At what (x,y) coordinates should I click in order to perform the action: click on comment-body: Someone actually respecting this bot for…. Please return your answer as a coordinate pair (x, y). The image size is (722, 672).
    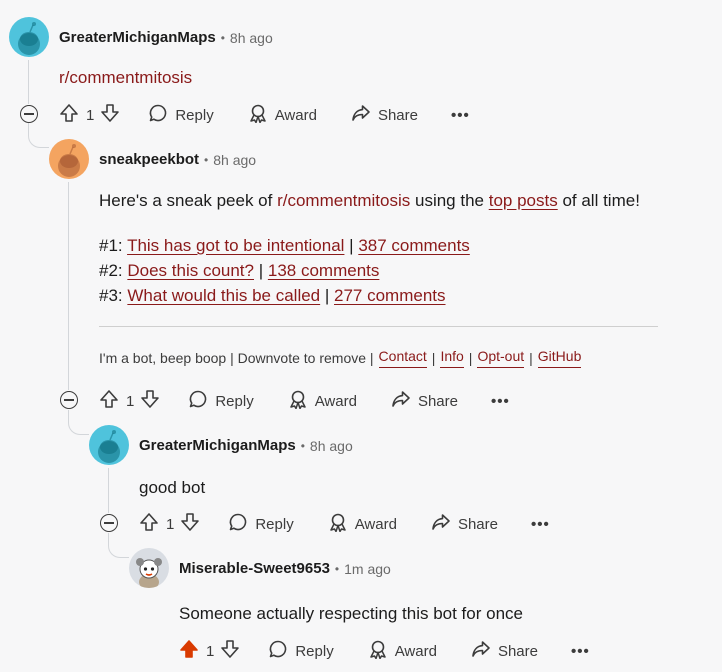
    Looking at the image, I should click on (351, 613).